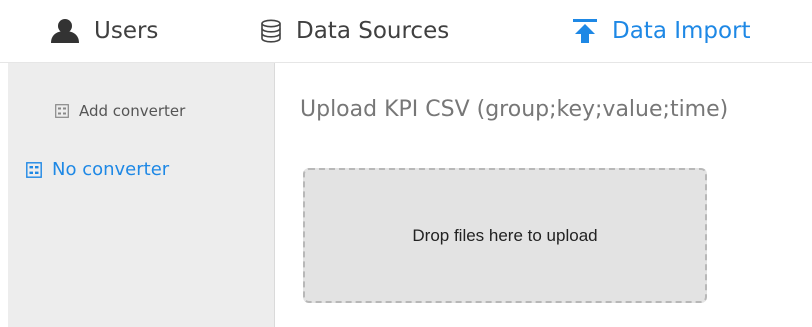  I want to click on add-converter-button: Add converter, so click(120, 111).